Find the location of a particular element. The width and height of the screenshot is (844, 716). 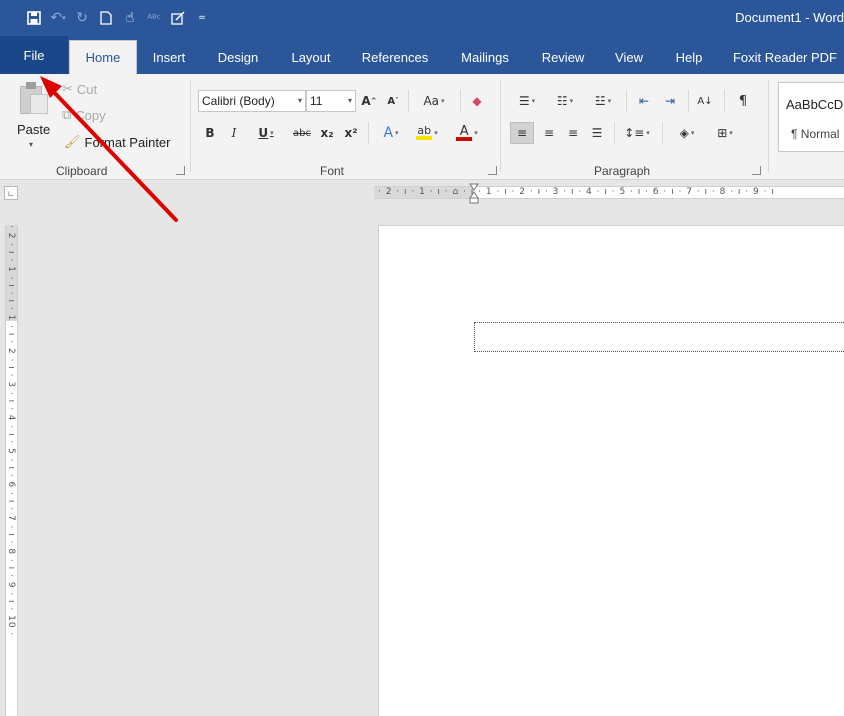

tab-home: Home is located at coordinates (103, 57).